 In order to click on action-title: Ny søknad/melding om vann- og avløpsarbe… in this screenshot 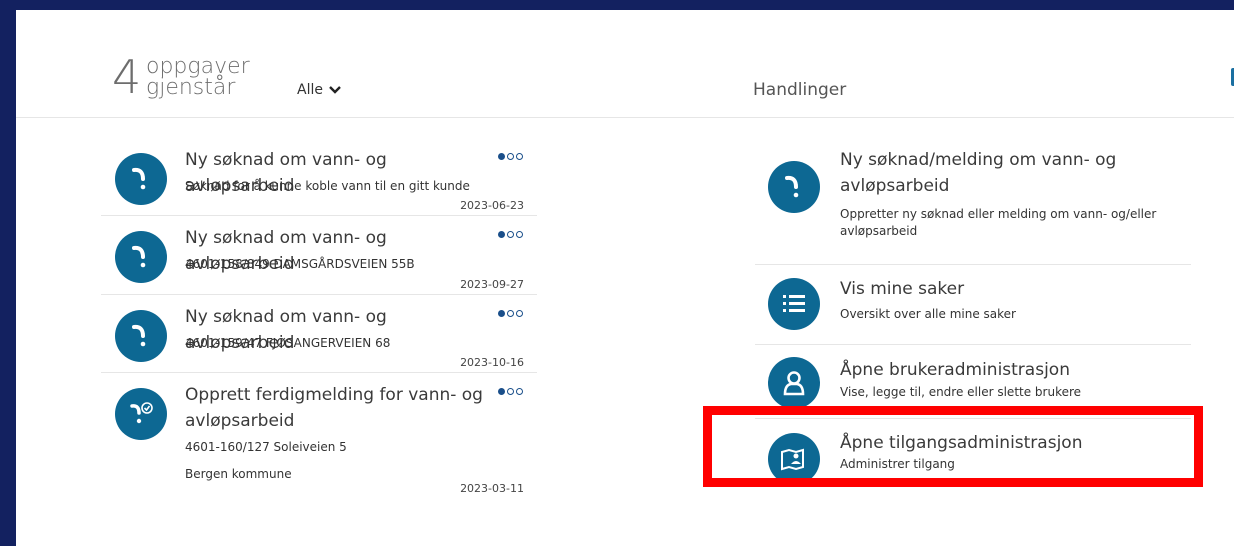, I will do `click(978, 173)`.